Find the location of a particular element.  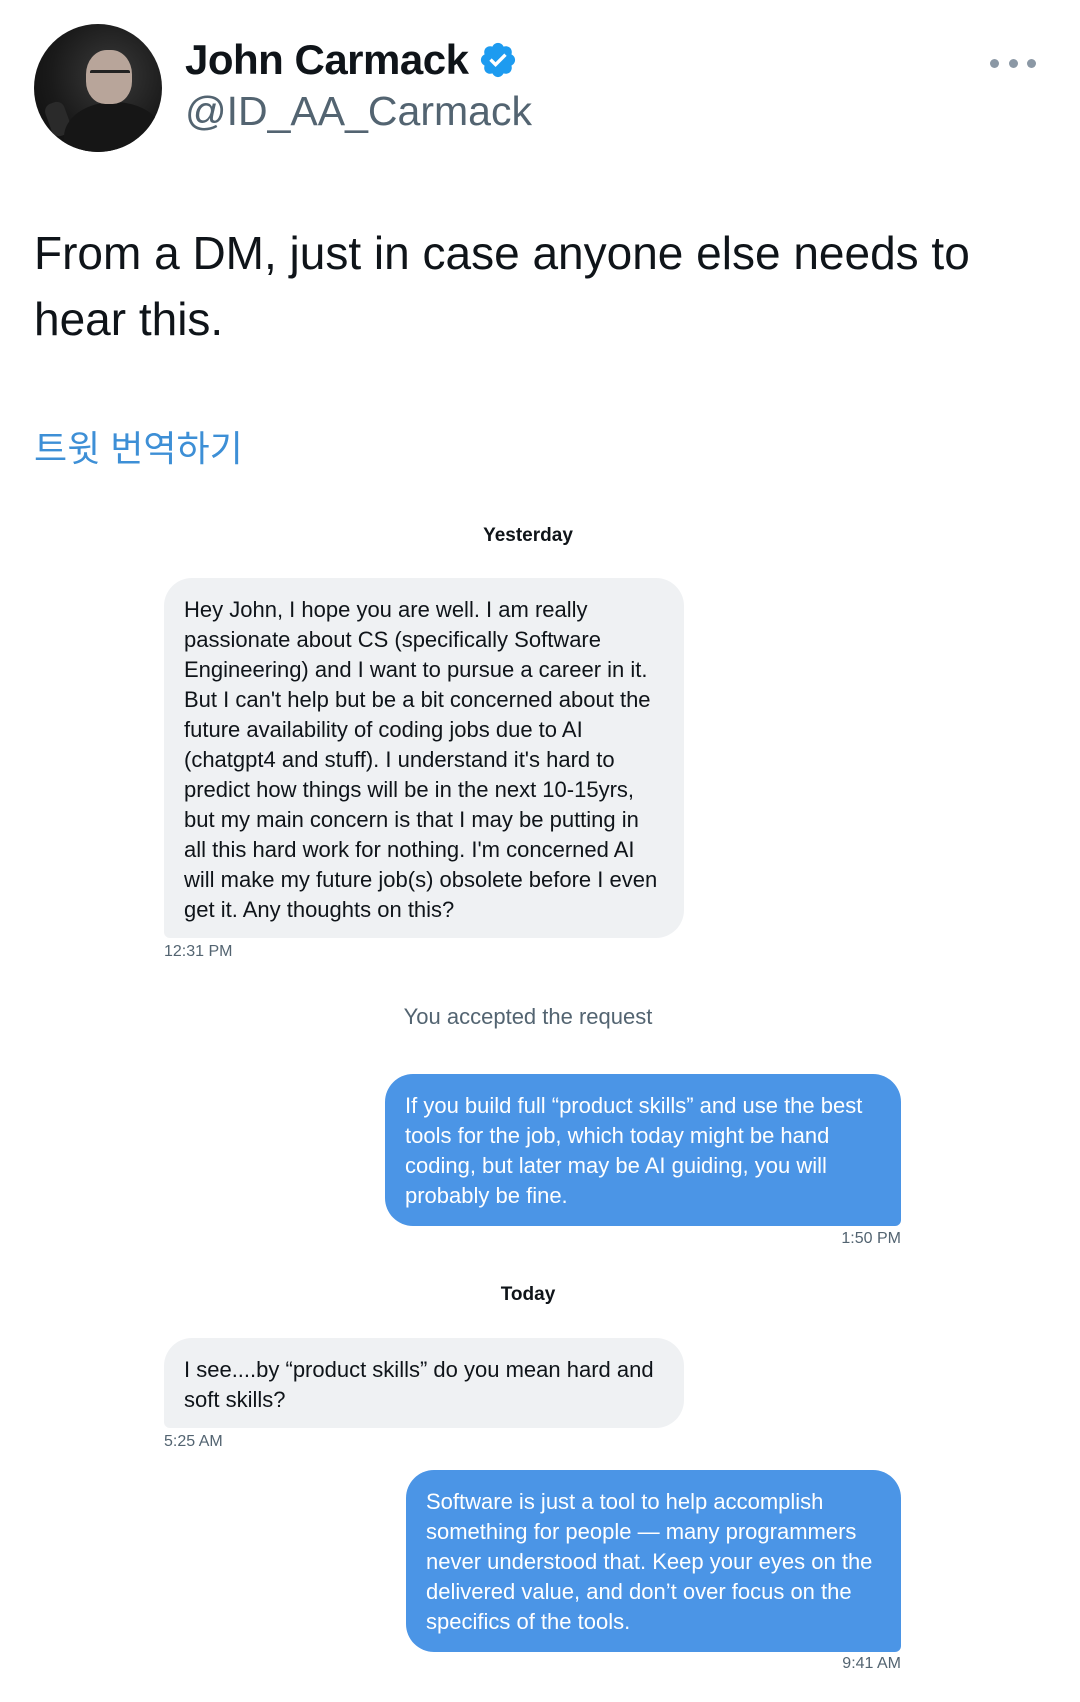

message-timestamp: 9:41 AM is located at coordinates (871, 1663).